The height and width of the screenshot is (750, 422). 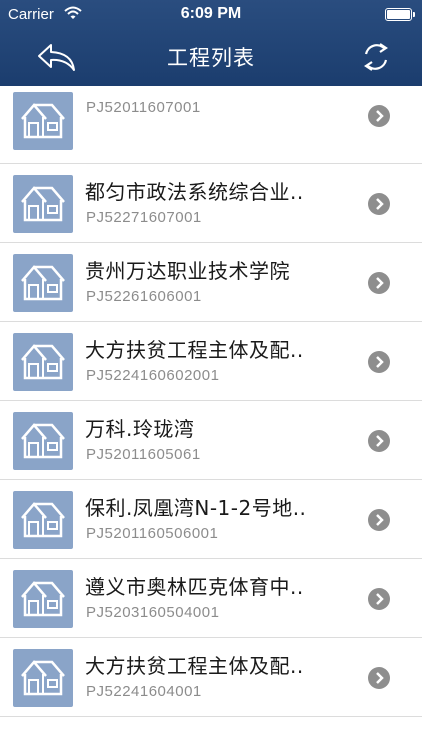 I want to click on refresh-button, so click(x=376, y=57).